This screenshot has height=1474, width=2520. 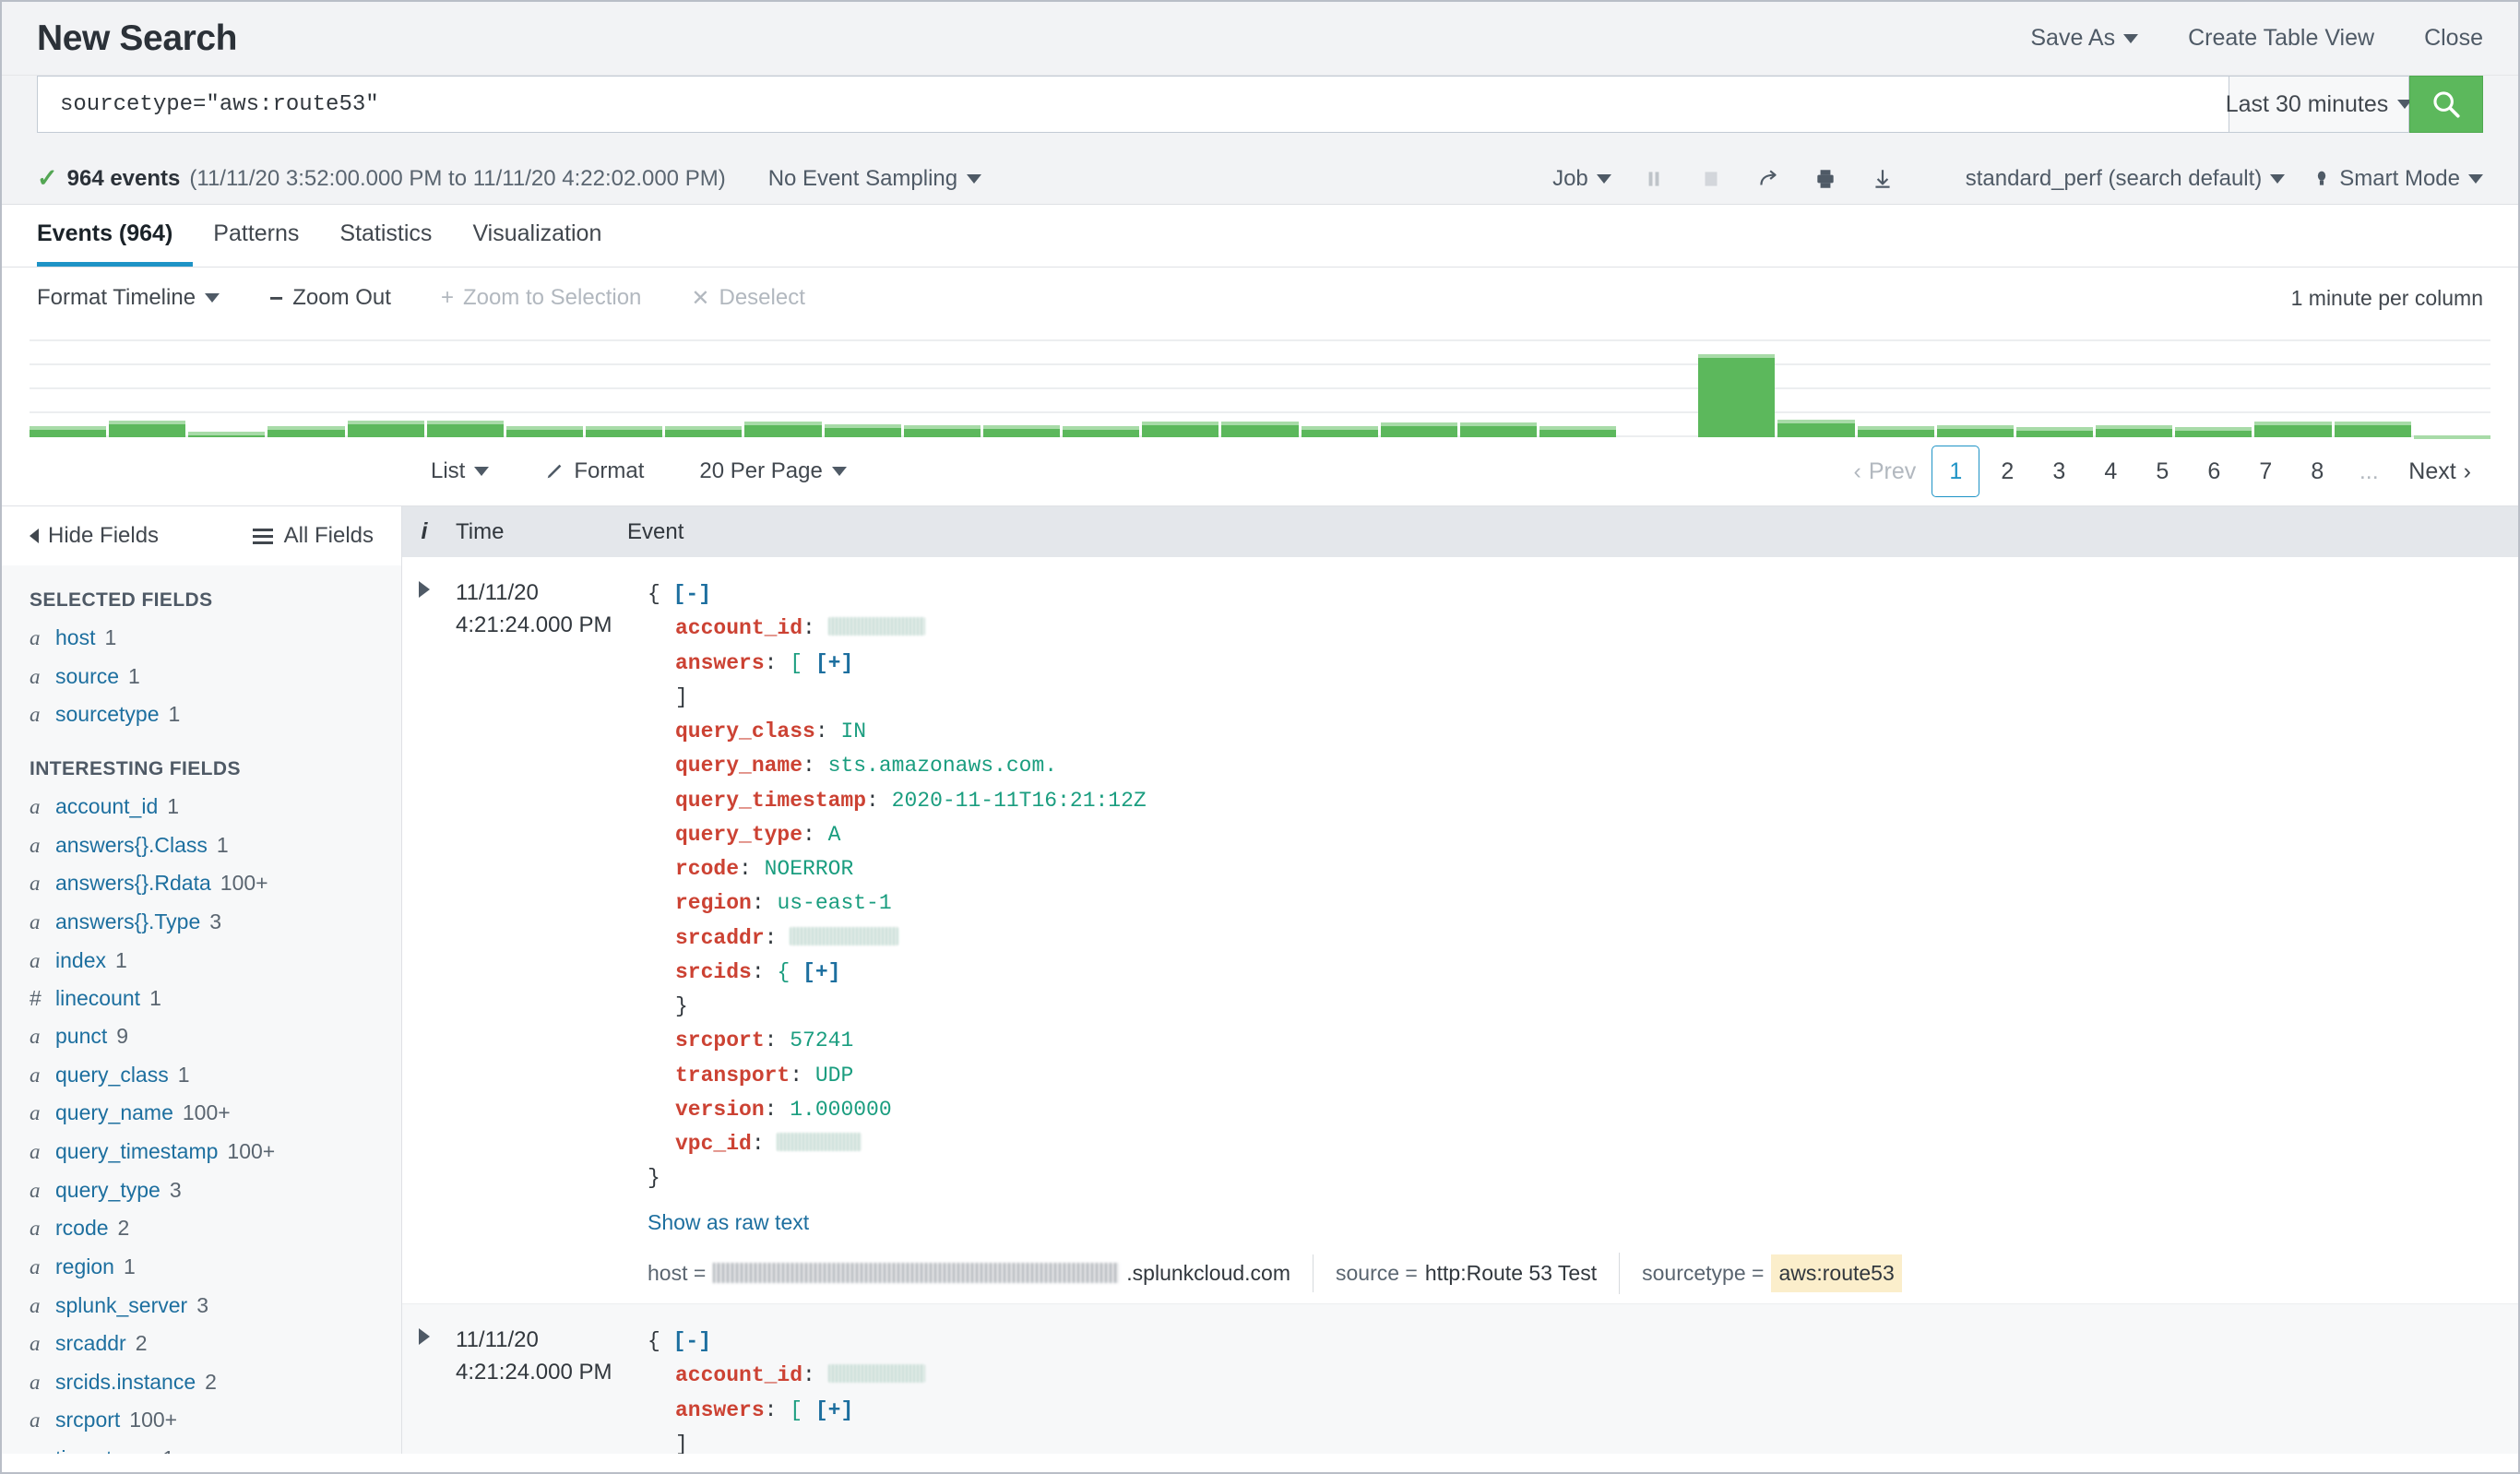 I want to click on tab-visualization: Visualization, so click(x=537, y=243).